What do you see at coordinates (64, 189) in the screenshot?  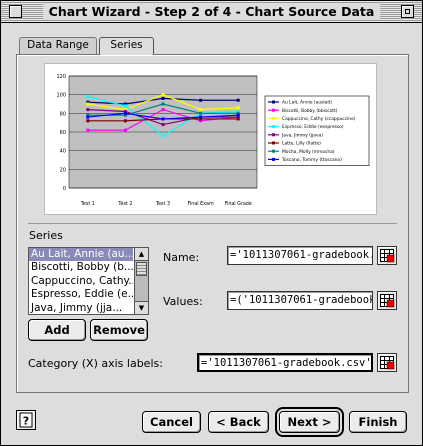 I see `y-tick-label: 0` at bounding box center [64, 189].